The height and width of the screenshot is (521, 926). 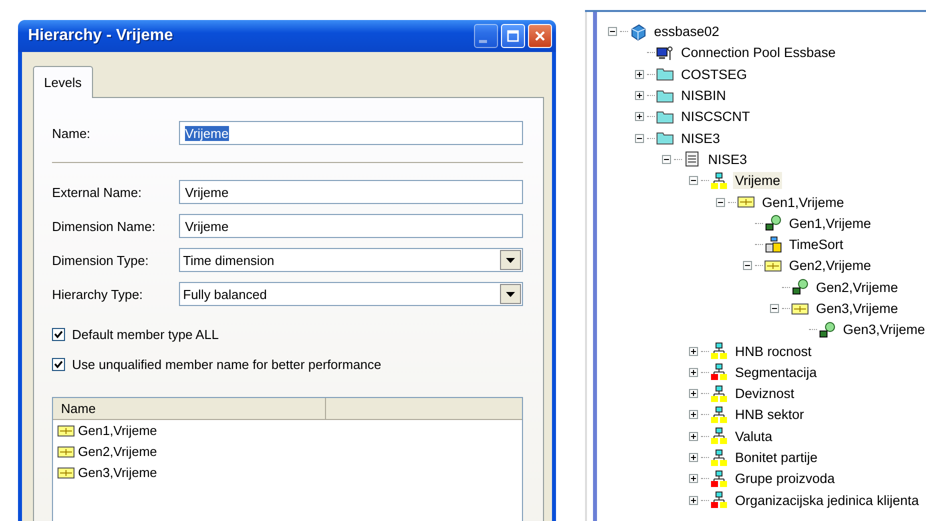 I want to click on name-field: Vrijeme, so click(x=351, y=133).